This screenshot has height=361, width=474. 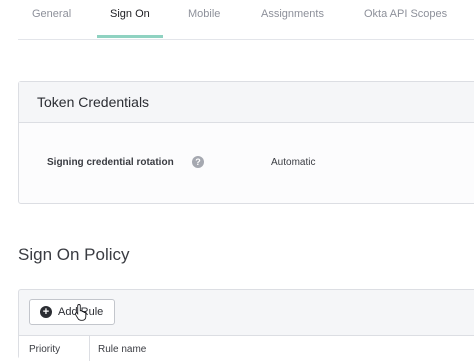 What do you see at coordinates (204, 23) in the screenshot?
I see `tab-mobile: Mobile` at bounding box center [204, 23].